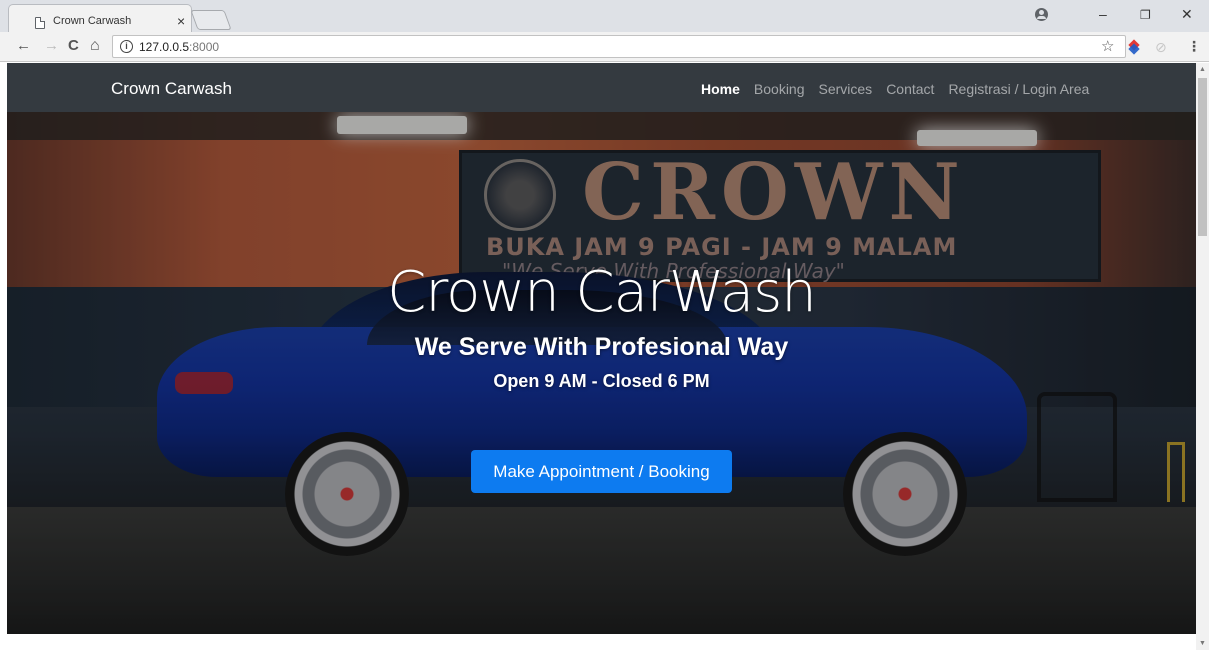  What do you see at coordinates (1103, 14) in the screenshot?
I see `minimize-icon: –` at bounding box center [1103, 14].